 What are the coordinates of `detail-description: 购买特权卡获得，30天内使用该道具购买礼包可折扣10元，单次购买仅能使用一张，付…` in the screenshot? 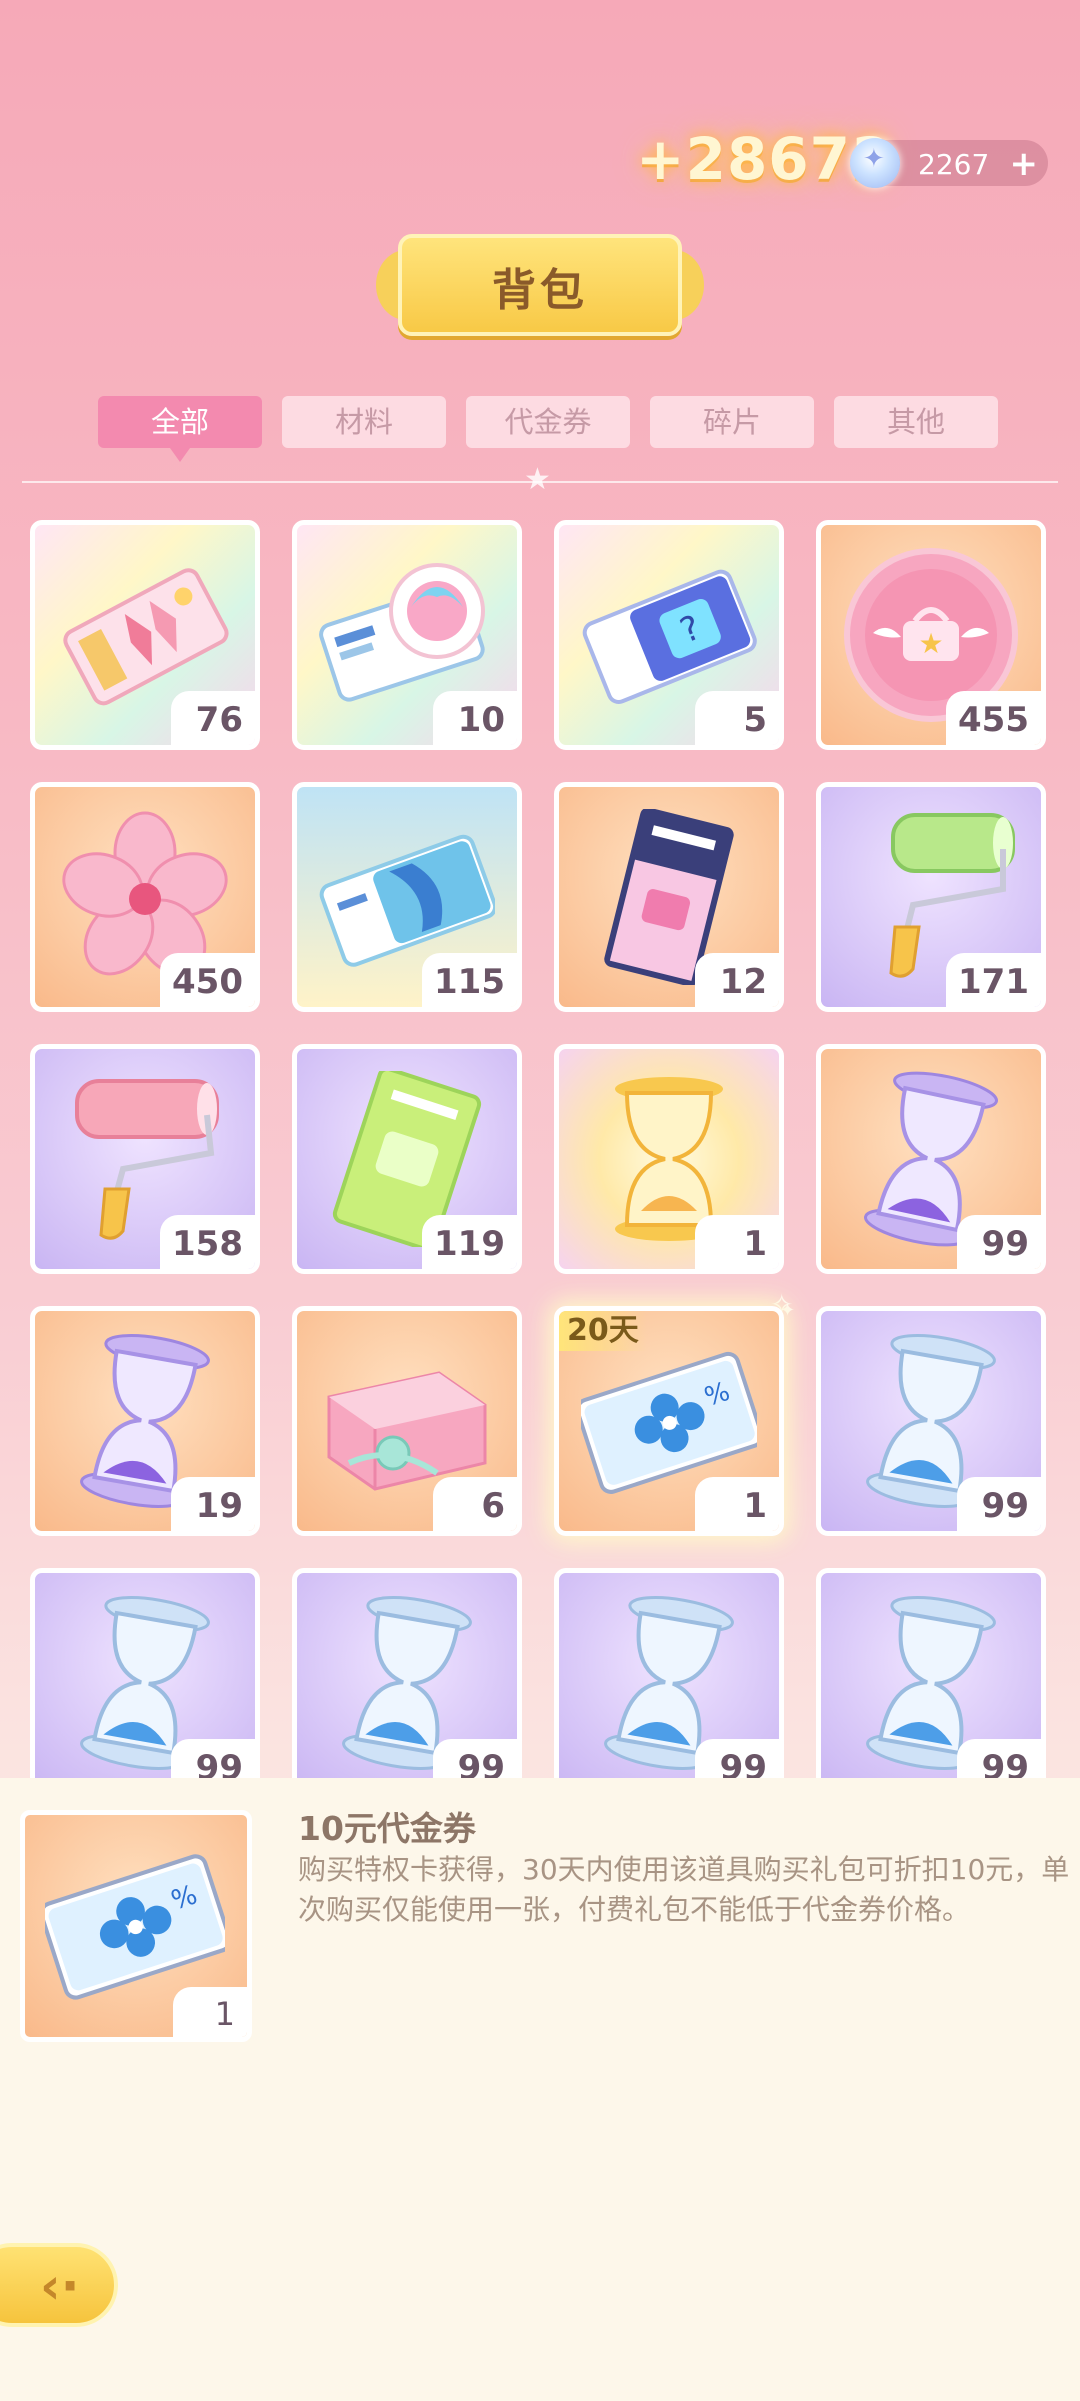 It's located at (684, 1889).